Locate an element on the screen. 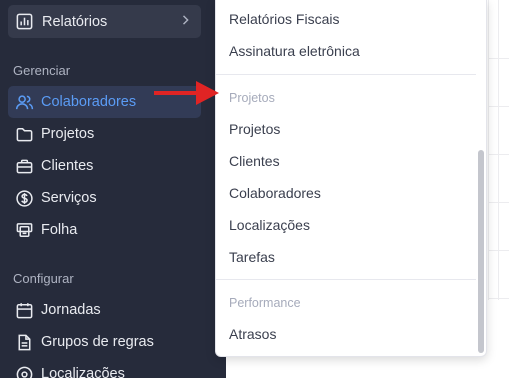 The height and width of the screenshot is (378, 509). report-chart-icon is located at coordinates (25, 22).